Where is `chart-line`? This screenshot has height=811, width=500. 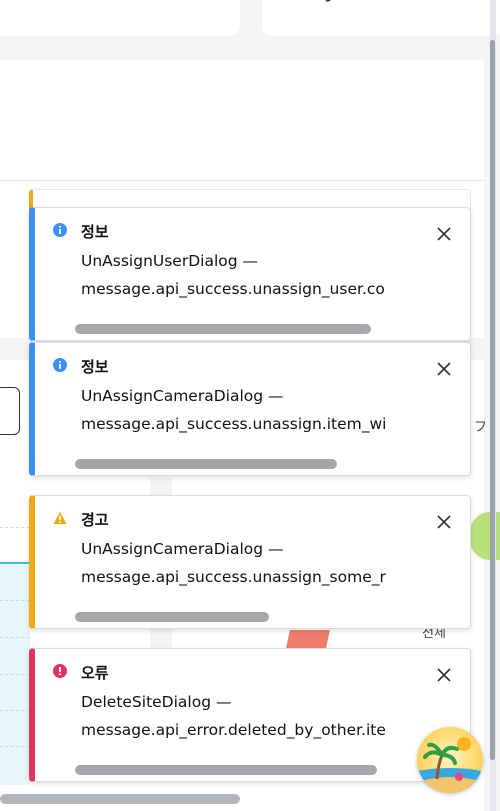
chart-line is located at coordinates (15, 563).